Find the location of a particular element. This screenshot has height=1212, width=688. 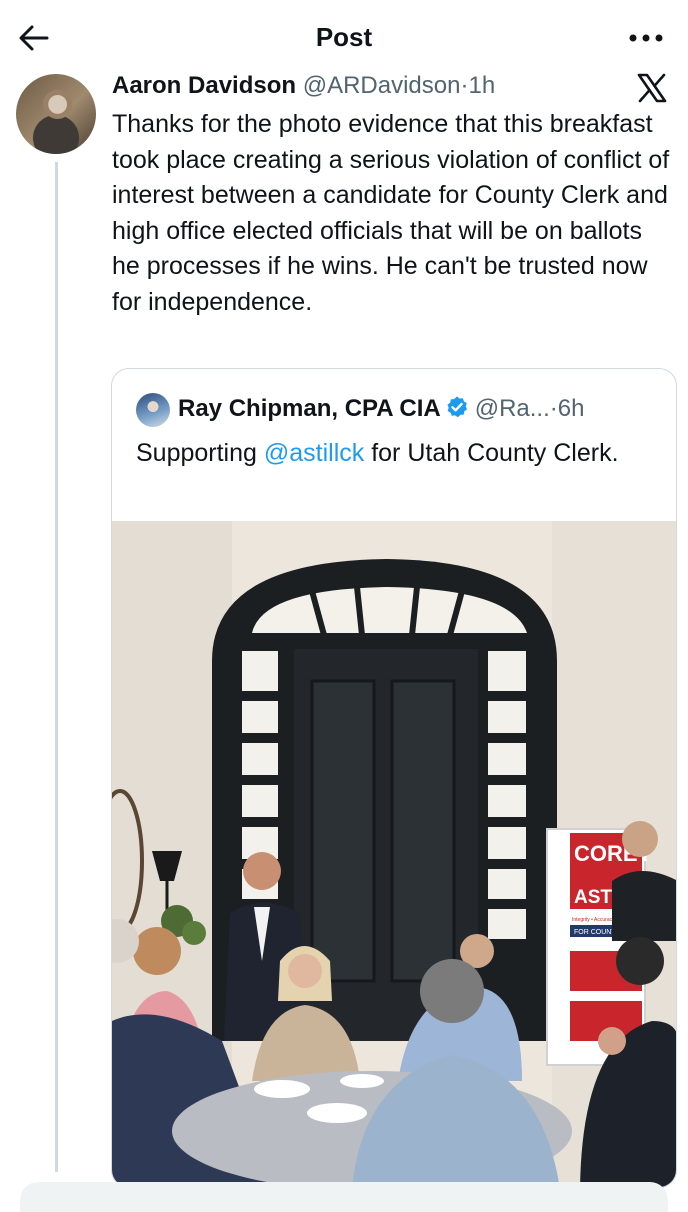

verified-badge-icon is located at coordinates (457, 407).